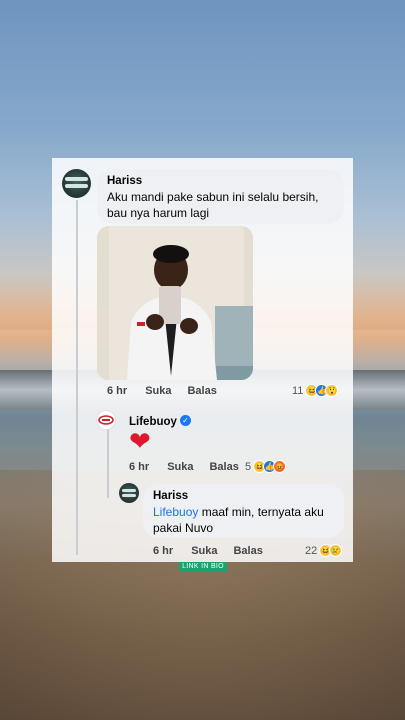 This screenshot has height=720, width=405. Describe the element at coordinates (108, 463) in the screenshot. I see `reply-thread-line` at that location.